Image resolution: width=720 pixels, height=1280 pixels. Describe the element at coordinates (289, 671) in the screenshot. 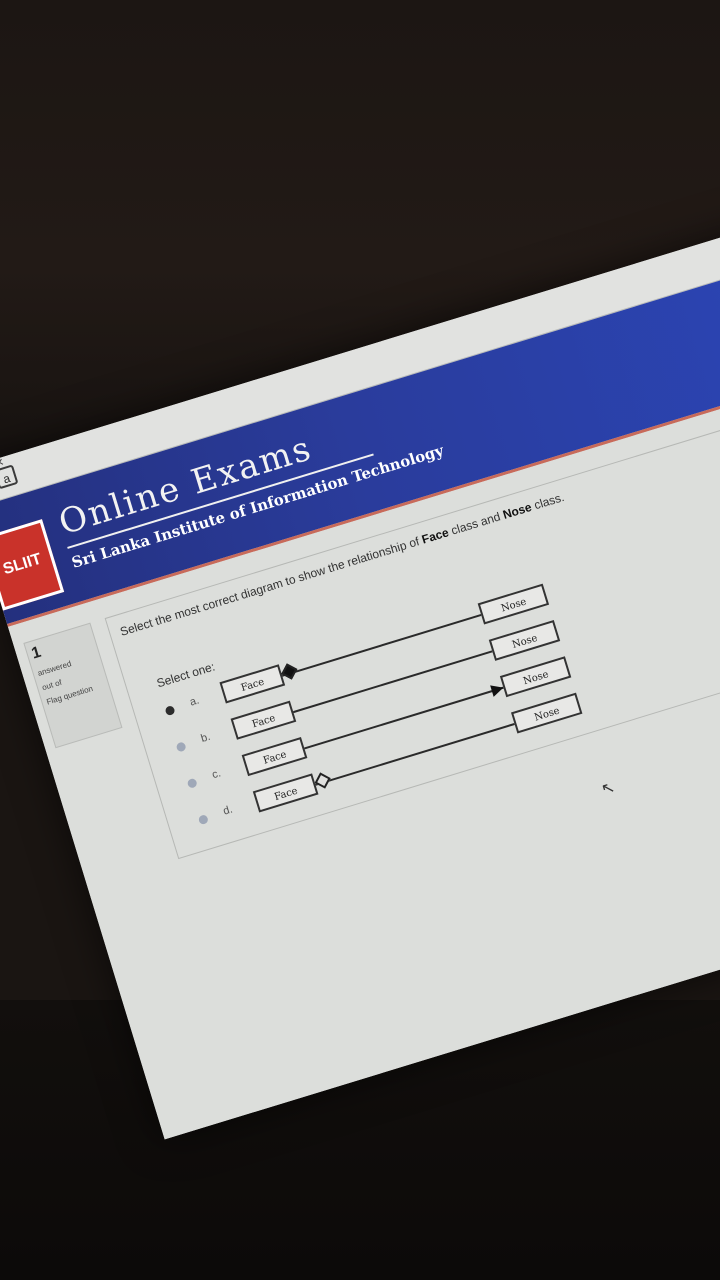

I see `composition-diamond-icon` at that location.